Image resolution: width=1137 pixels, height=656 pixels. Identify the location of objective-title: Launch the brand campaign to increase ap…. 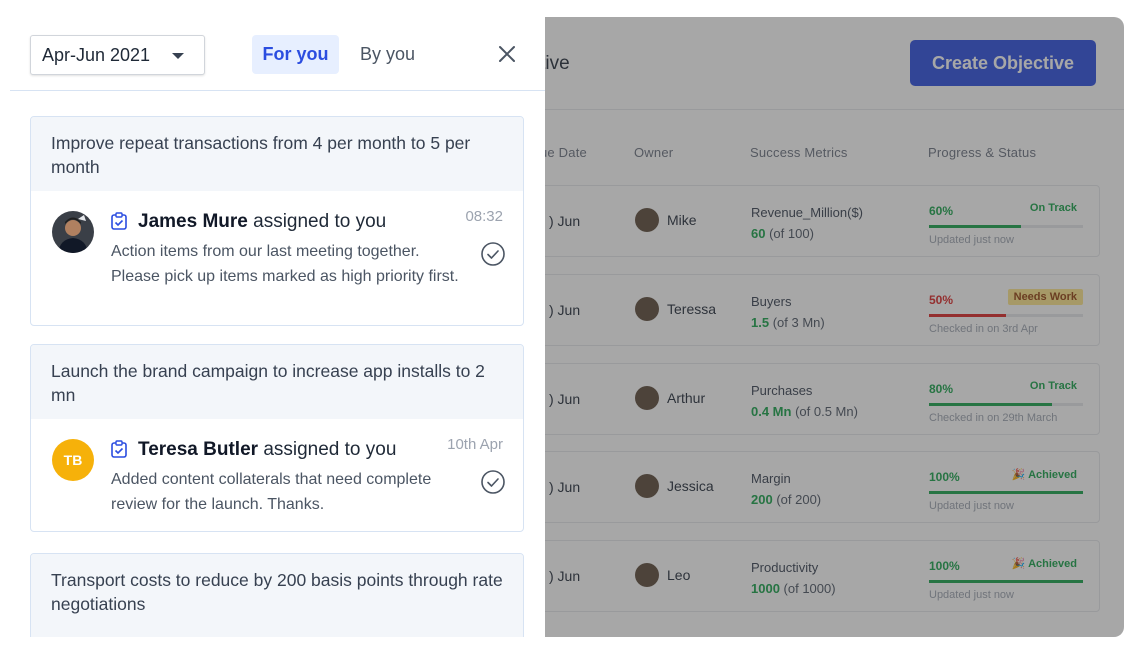
(277, 382).